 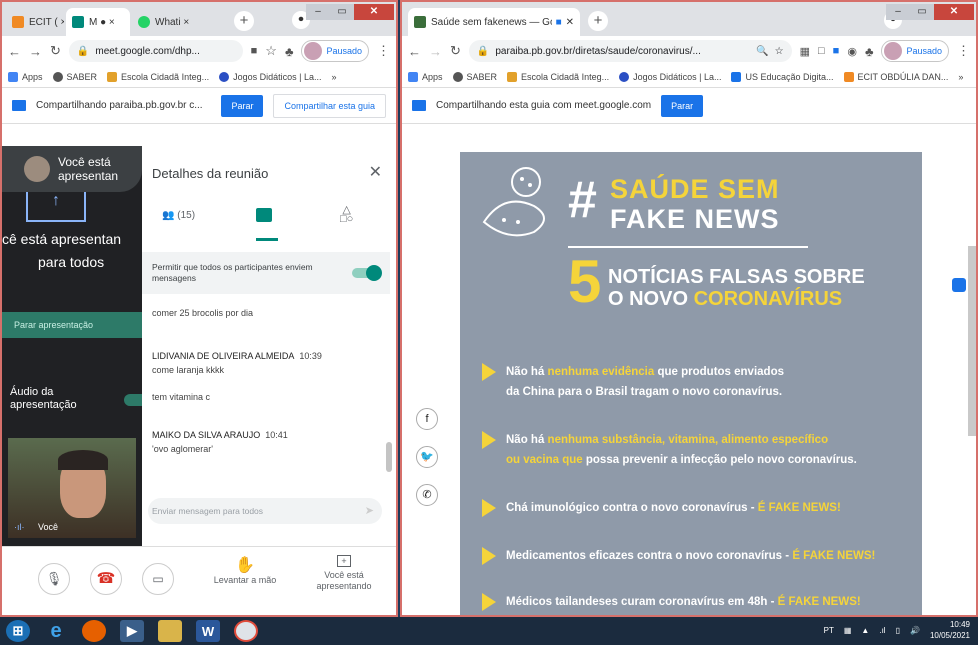 What do you see at coordinates (852, 51) in the screenshot?
I see `extension-4-icon: ◉` at bounding box center [852, 51].